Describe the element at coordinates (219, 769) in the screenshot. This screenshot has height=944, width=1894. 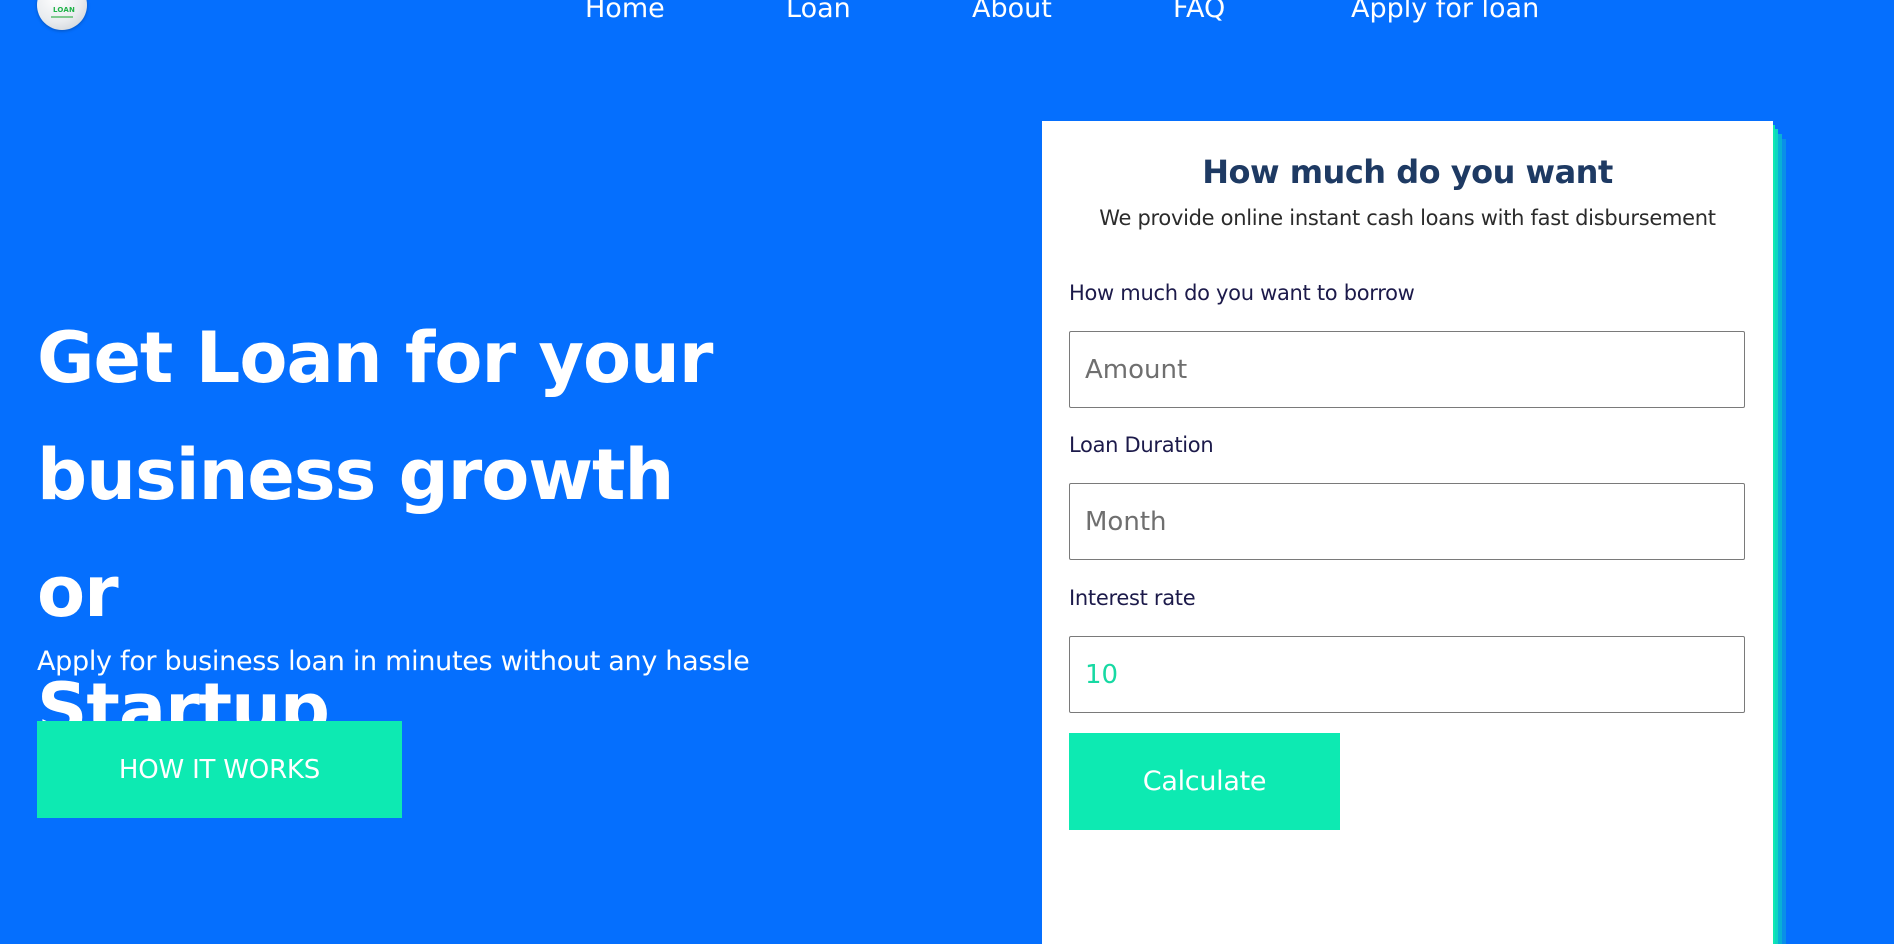
I see `how-it-works-button: HOW IT WORKS` at that location.